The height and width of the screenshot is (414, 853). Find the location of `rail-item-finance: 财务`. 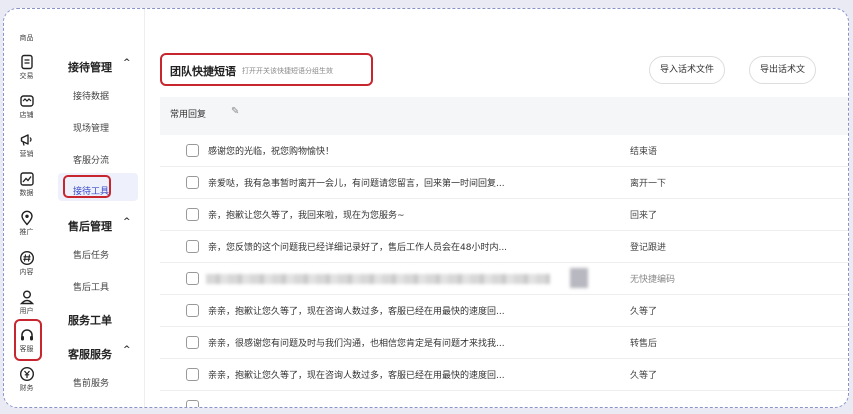

rail-item-finance: 财务 is located at coordinates (26, 379).